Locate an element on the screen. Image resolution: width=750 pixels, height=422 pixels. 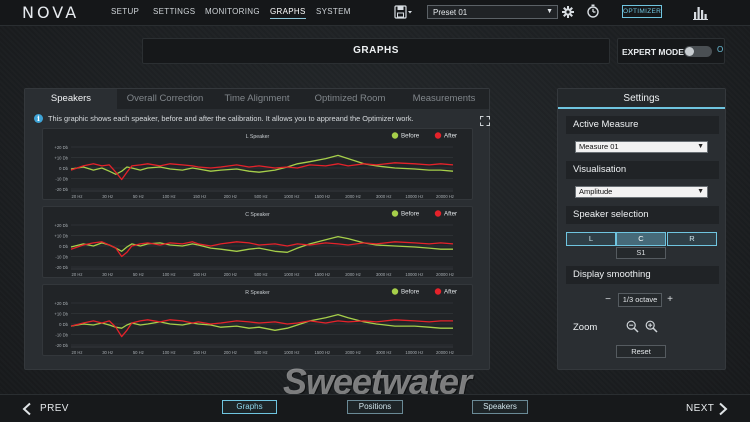
active-measure-value: Measure 01 is located at coordinates (599, 146).